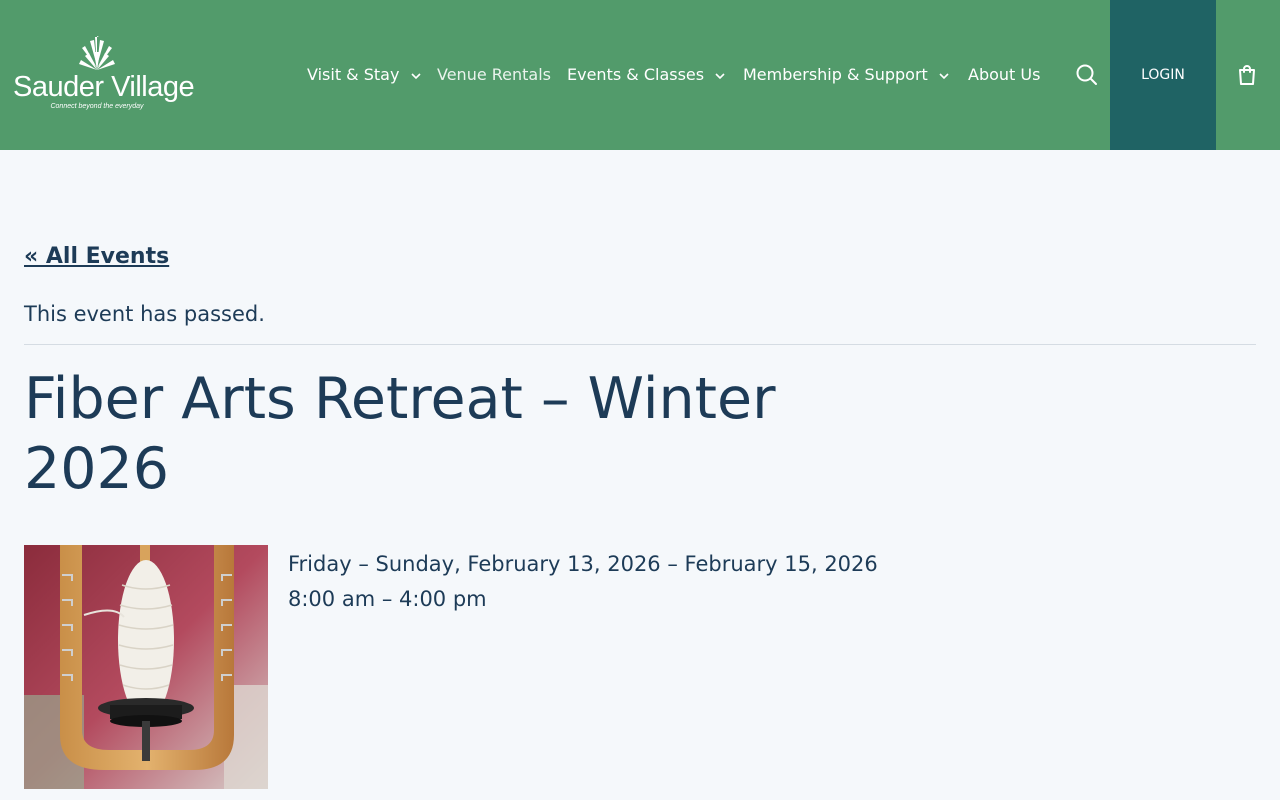 The image size is (1280, 800). What do you see at coordinates (96, 257) in the screenshot?
I see `all-events-link: « All Events` at bounding box center [96, 257].